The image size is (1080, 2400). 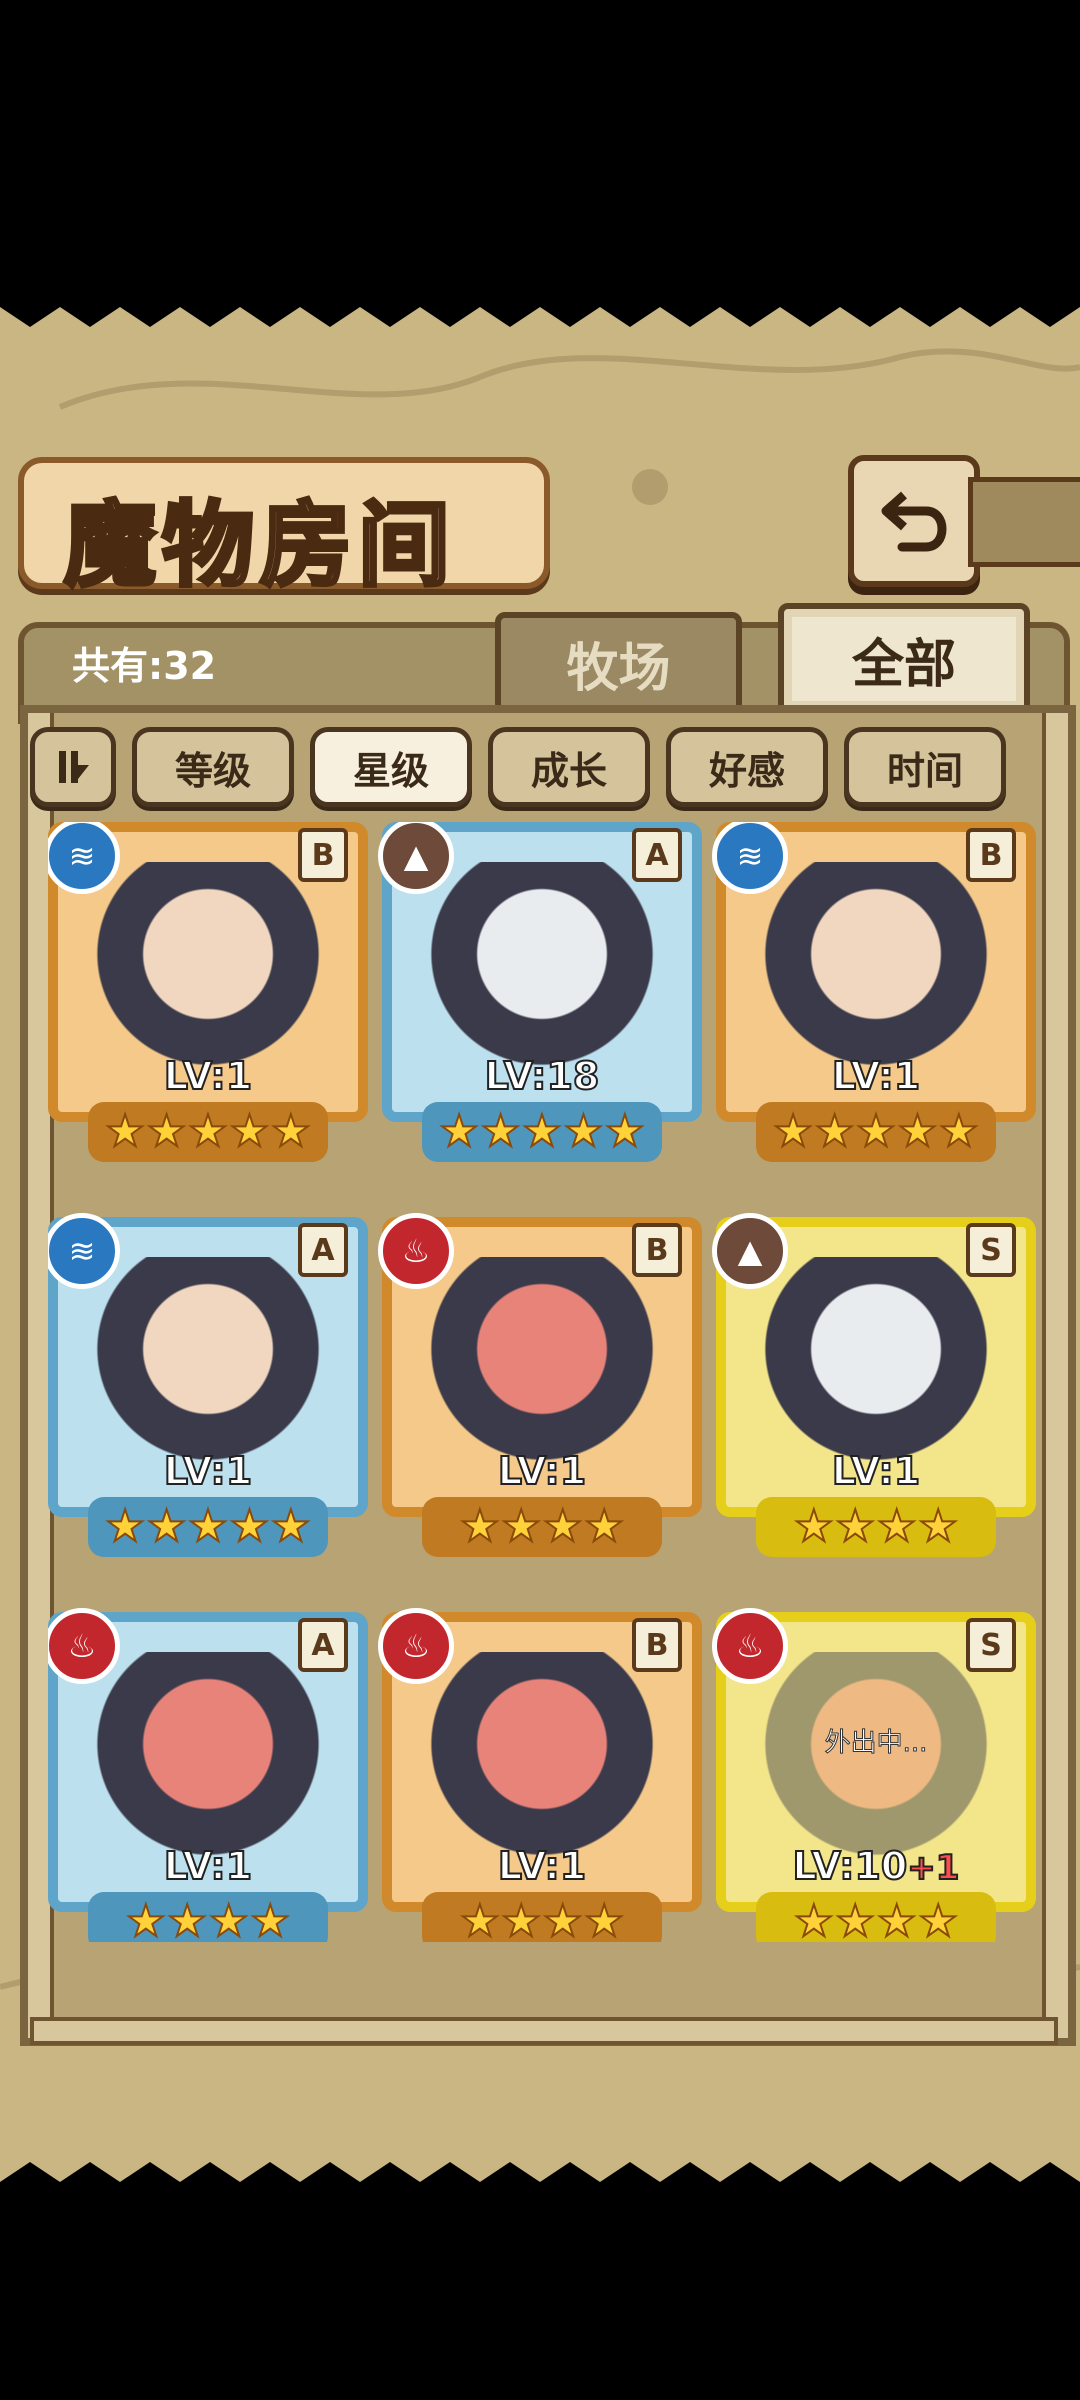 What do you see at coordinates (544, 2031) in the screenshot?
I see `bottom-rail` at bounding box center [544, 2031].